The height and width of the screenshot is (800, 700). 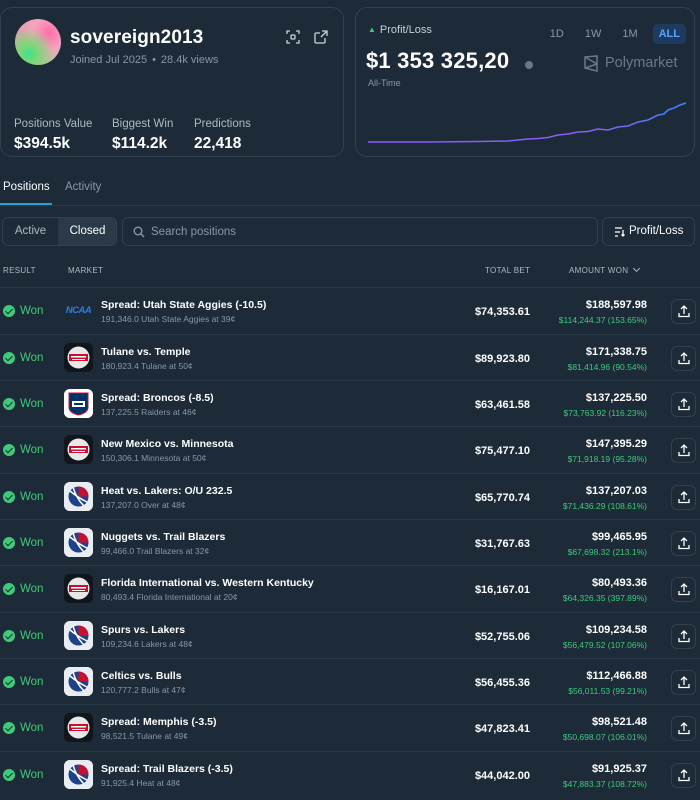 What do you see at coordinates (169, 597) in the screenshot?
I see `market-position: 80,493.4 Florida International at 20¢` at bounding box center [169, 597].